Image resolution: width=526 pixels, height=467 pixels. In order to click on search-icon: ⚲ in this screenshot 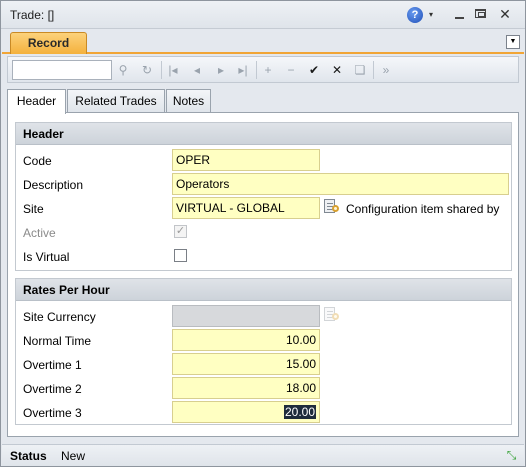, I will do `click(123, 70)`.